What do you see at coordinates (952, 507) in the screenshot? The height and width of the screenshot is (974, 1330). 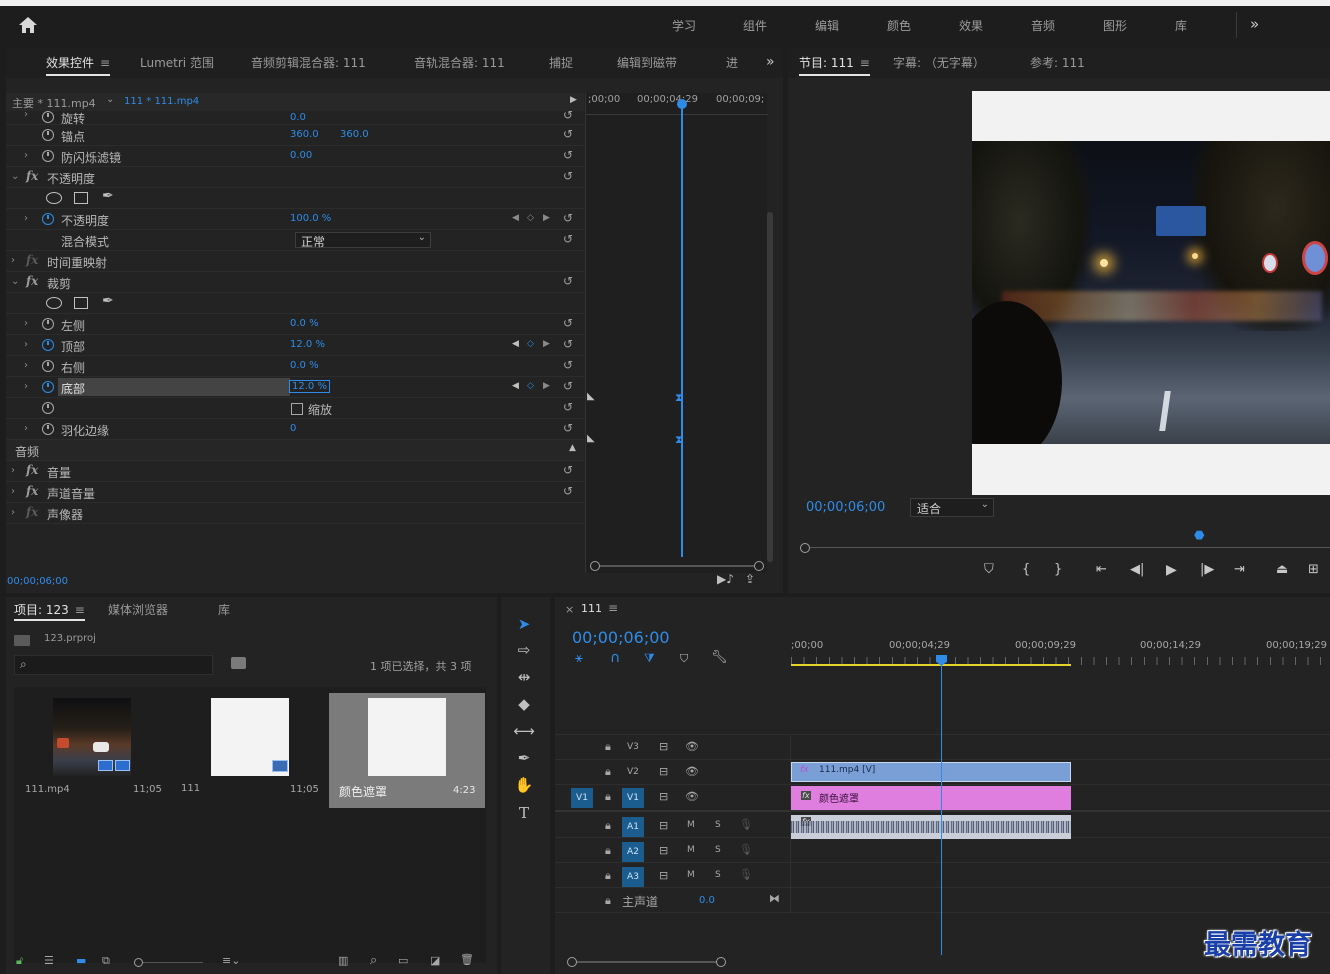 I see `fit-select: 适合 ⌄` at bounding box center [952, 507].